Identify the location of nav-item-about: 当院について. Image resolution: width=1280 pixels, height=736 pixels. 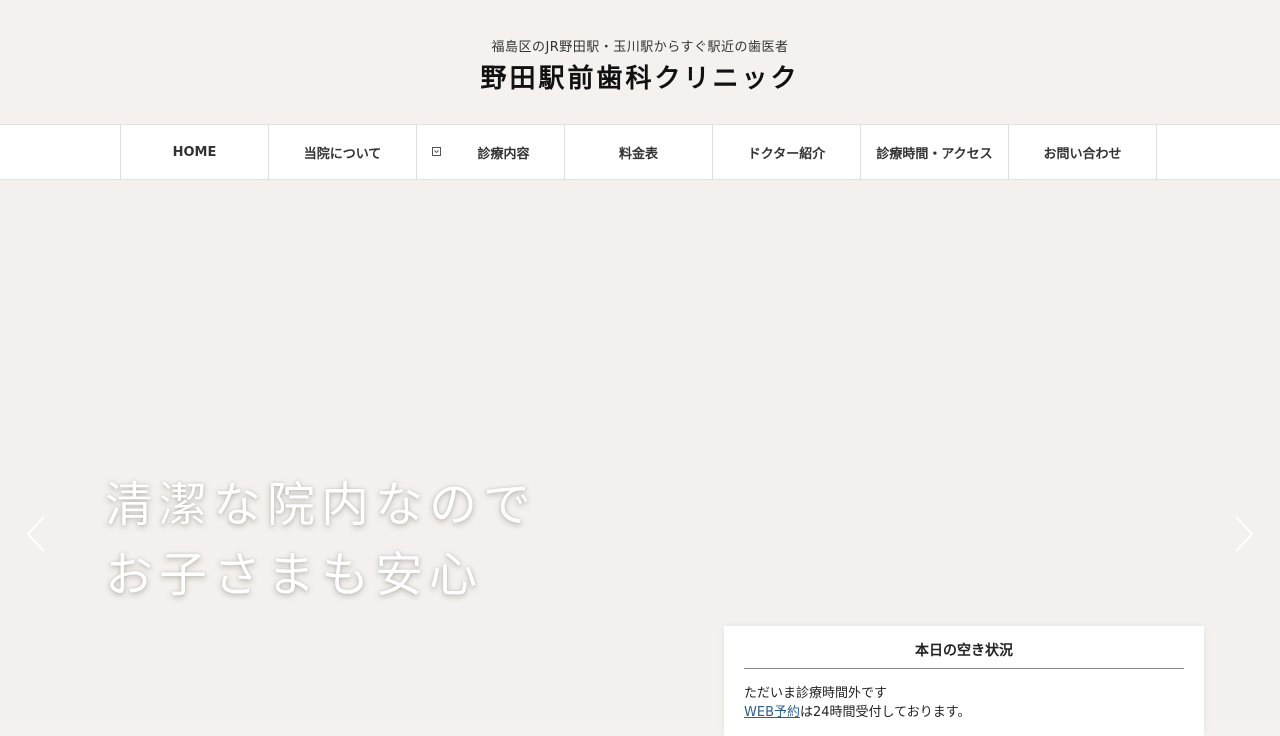
(343, 152).